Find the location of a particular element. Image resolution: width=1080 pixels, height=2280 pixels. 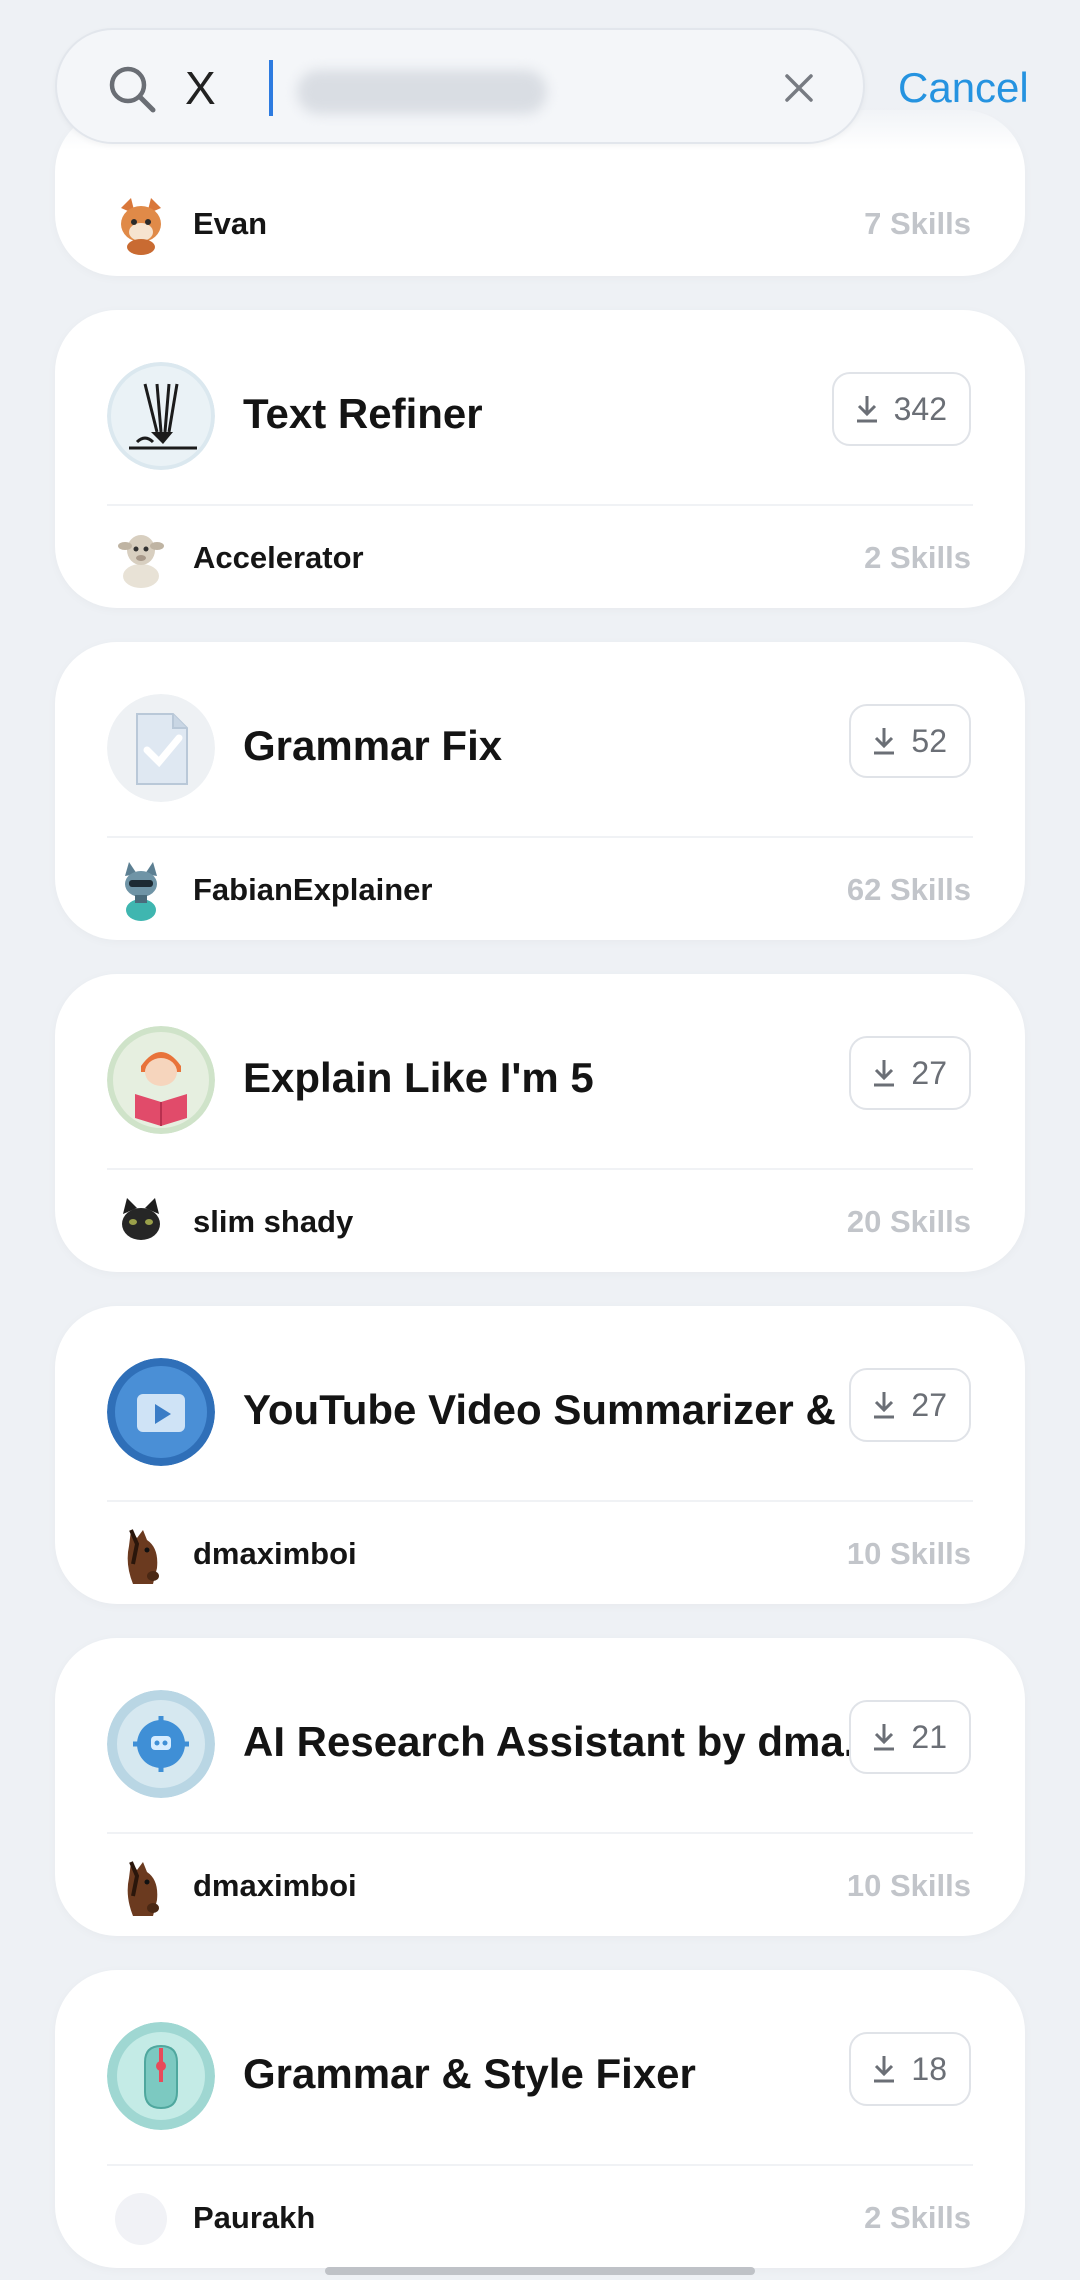

ai-chip-thumbnail-icon is located at coordinates (161, 1744).